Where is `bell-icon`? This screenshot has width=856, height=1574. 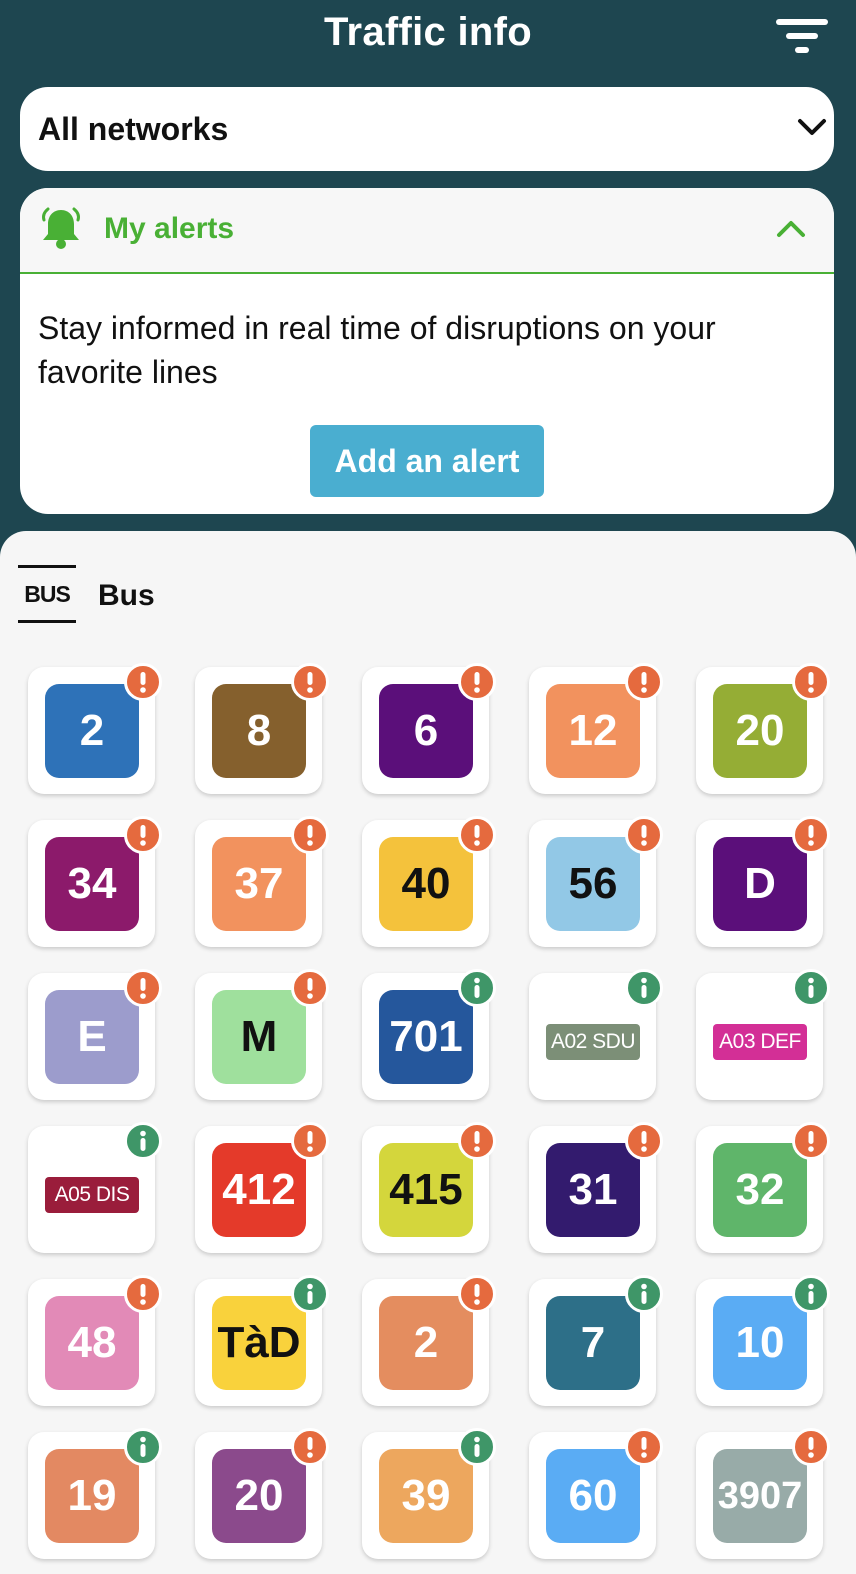
bell-icon is located at coordinates (61, 228).